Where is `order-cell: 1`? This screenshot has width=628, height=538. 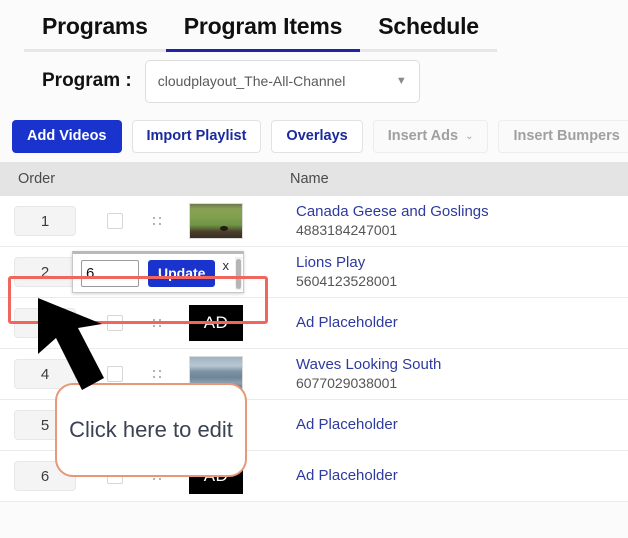
order-cell: 1 is located at coordinates (145, 221).